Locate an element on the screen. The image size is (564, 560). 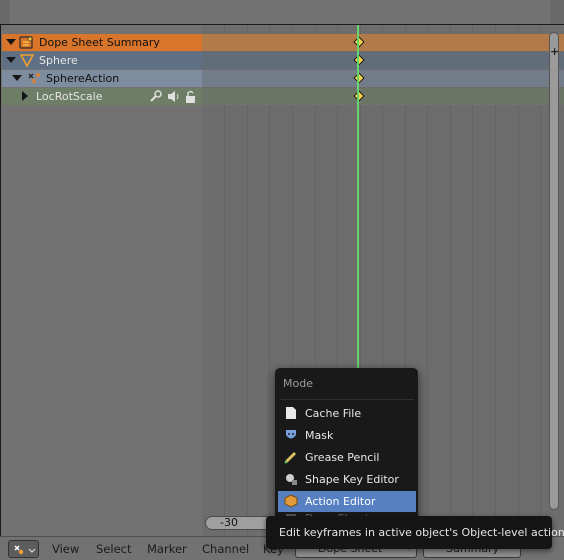
frame-start-field: -30 is located at coordinates (239, 523).